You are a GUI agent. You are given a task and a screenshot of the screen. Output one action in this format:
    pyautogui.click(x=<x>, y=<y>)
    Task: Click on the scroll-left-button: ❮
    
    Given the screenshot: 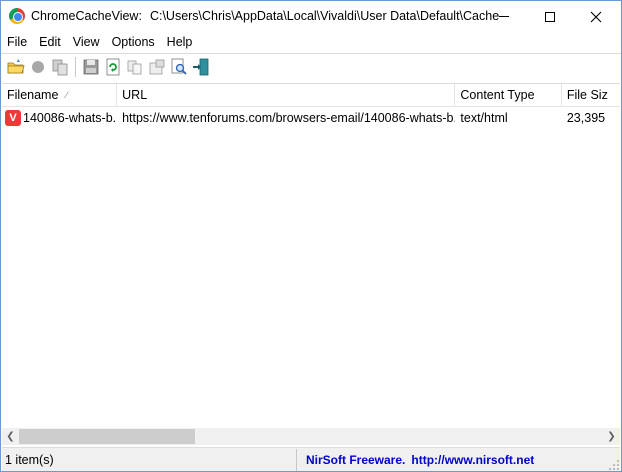 What is the action you would take?
    pyautogui.click(x=10, y=436)
    